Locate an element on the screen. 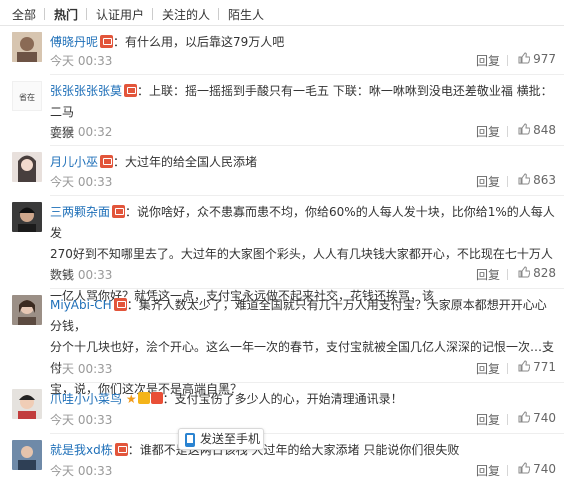 Image resolution: width=564 pixels, height=484 pixels. like-count: 977 is located at coordinates (544, 59).